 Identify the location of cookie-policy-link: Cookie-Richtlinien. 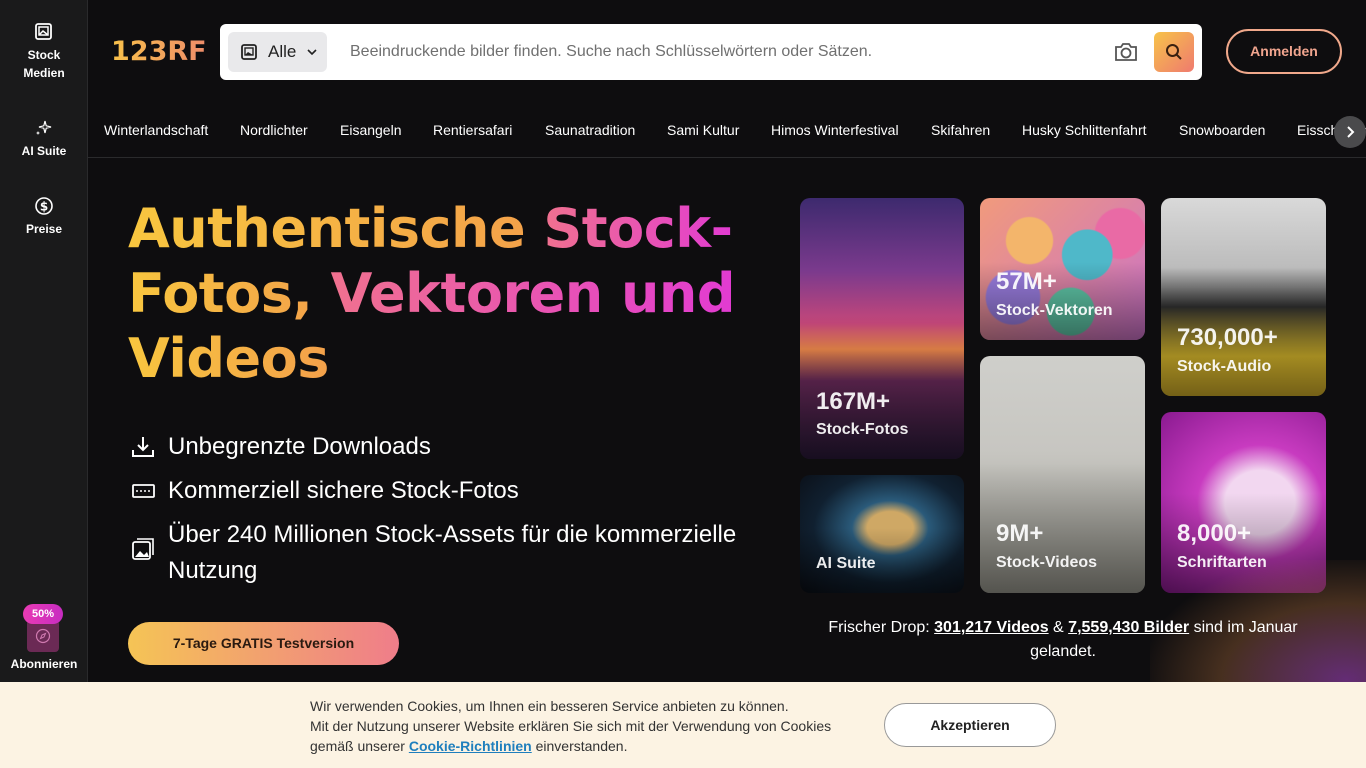
(470, 746).